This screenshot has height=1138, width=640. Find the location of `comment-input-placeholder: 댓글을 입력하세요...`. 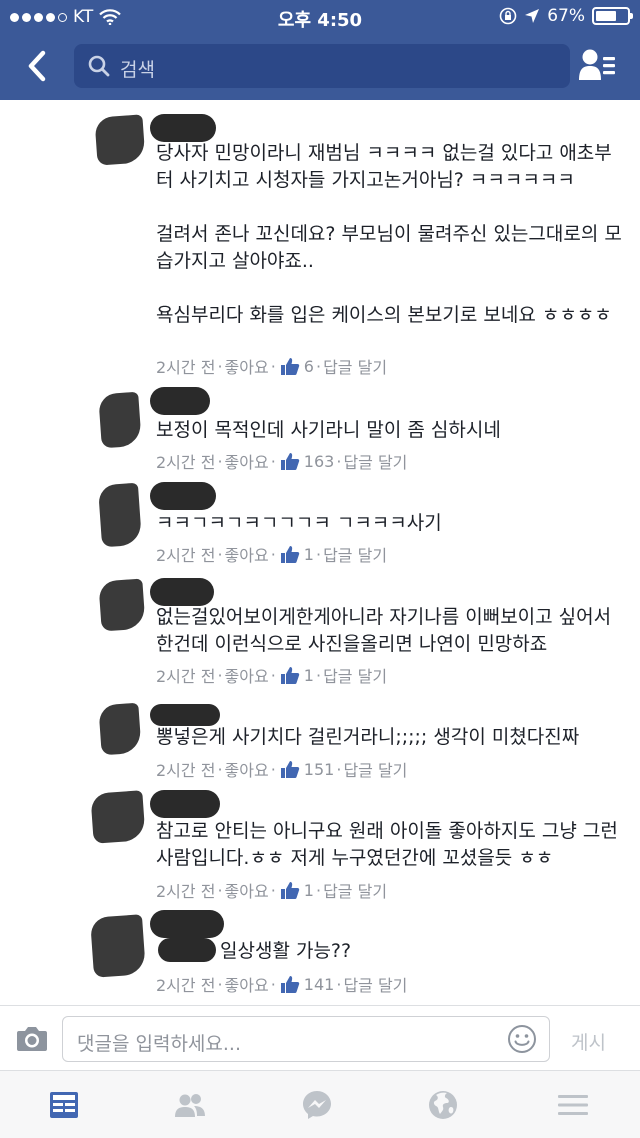

comment-input-placeholder: 댓글을 입력하세요... is located at coordinates (159, 1044).